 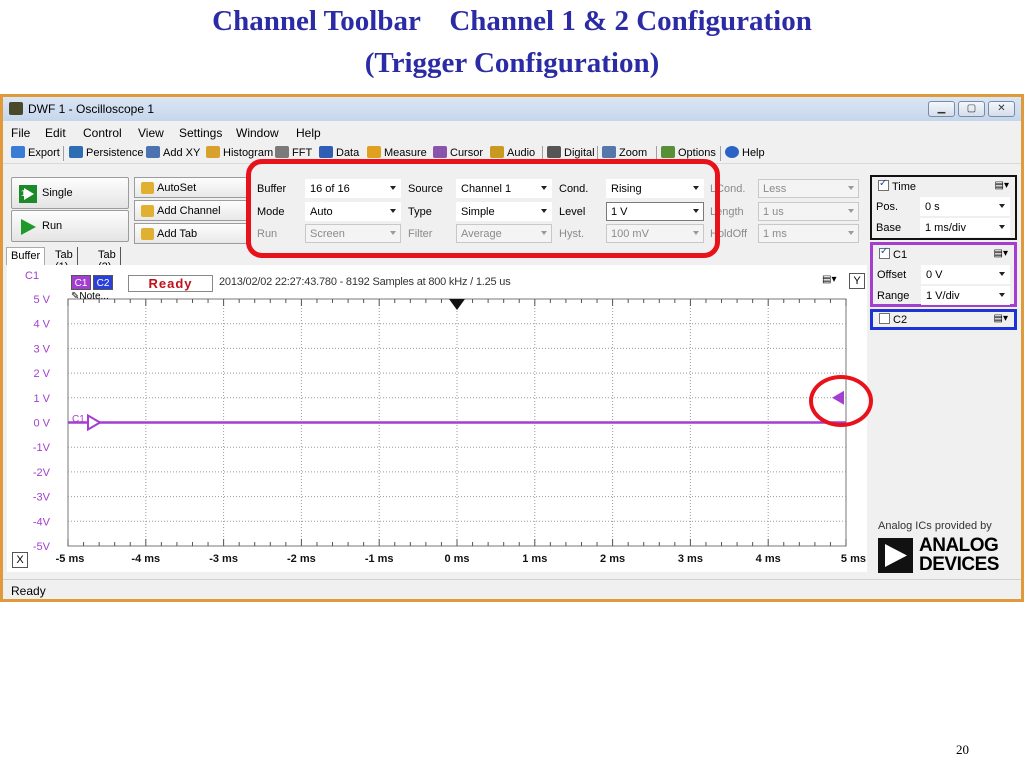 I want to click on y-tick-label: -1V, so click(x=42, y=448).